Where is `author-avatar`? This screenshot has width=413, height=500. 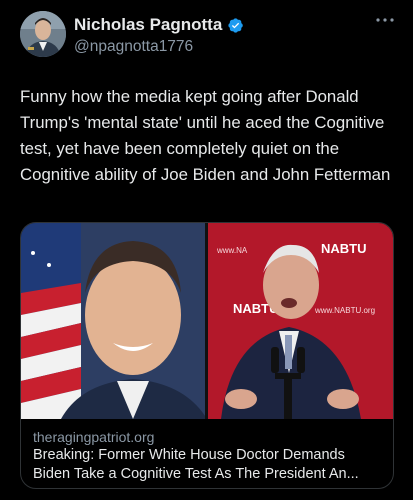
author-avatar is located at coordinates (43, 34).